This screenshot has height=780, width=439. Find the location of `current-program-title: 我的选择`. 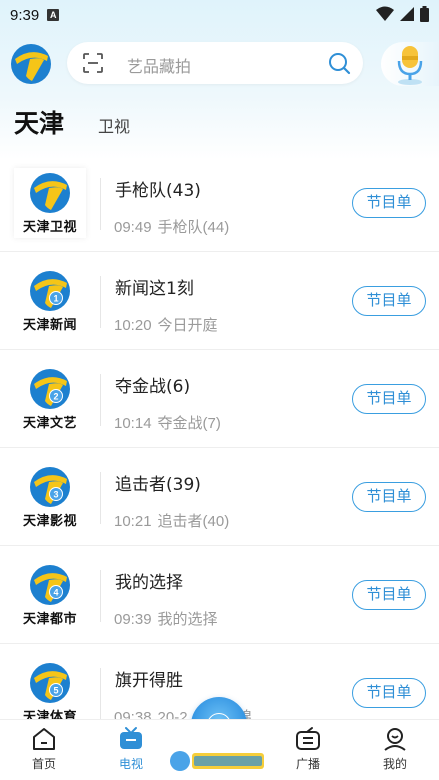

current-program-title: 我的选择 is located at coordinates (149, 580).